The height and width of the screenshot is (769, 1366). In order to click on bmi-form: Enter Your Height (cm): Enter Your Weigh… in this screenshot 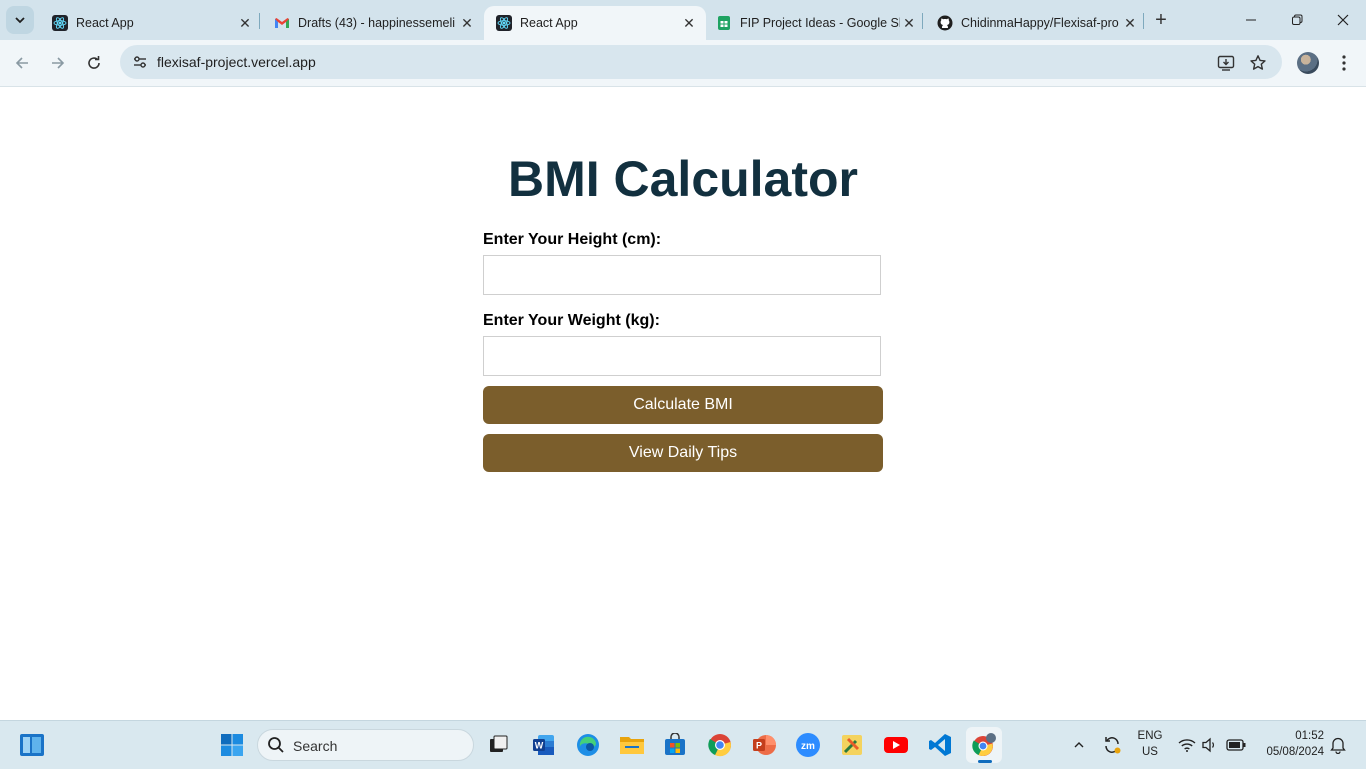, I will do `click(683, 351)`.